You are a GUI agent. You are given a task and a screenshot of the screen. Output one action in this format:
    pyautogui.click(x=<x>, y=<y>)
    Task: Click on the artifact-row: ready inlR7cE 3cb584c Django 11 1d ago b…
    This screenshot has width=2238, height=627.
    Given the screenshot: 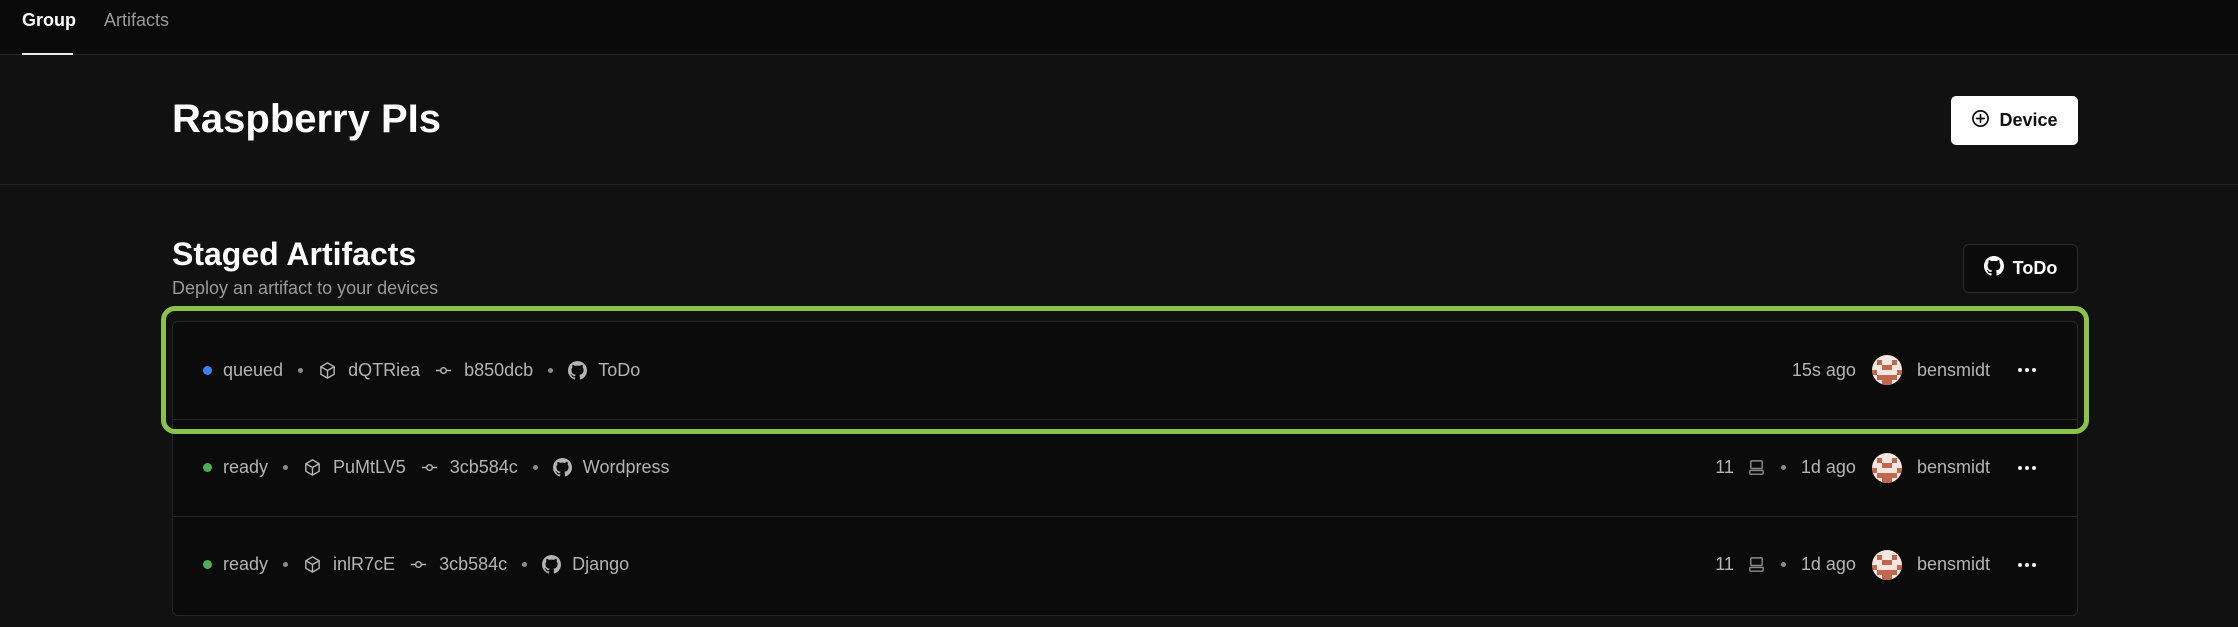 What is the action you would take?
    pyautogui.click(x=1125, y=564)
    